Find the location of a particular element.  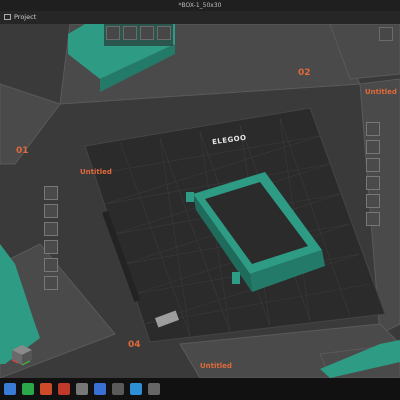

pdf-icon is located at coordinates (64, 389).